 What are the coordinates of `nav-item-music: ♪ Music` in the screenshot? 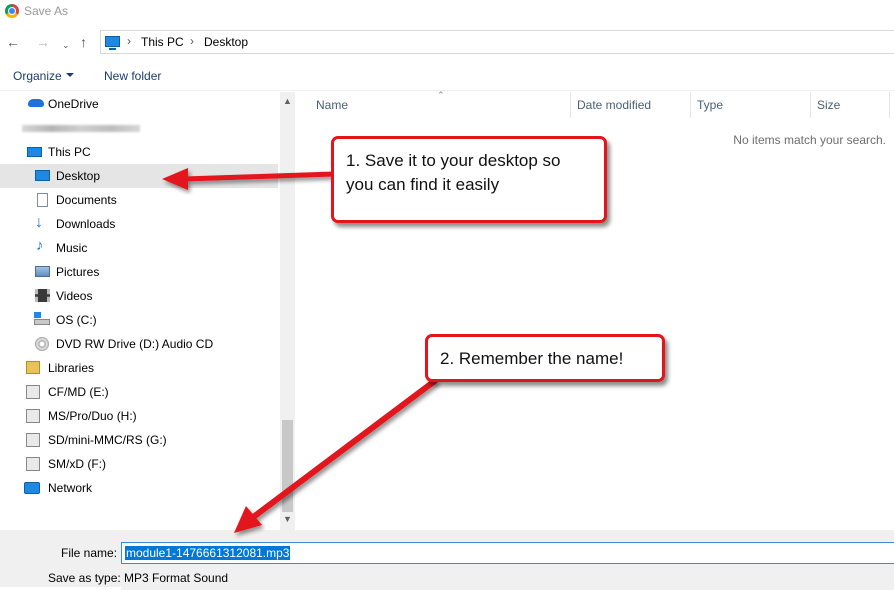 It's located at (139, 248).